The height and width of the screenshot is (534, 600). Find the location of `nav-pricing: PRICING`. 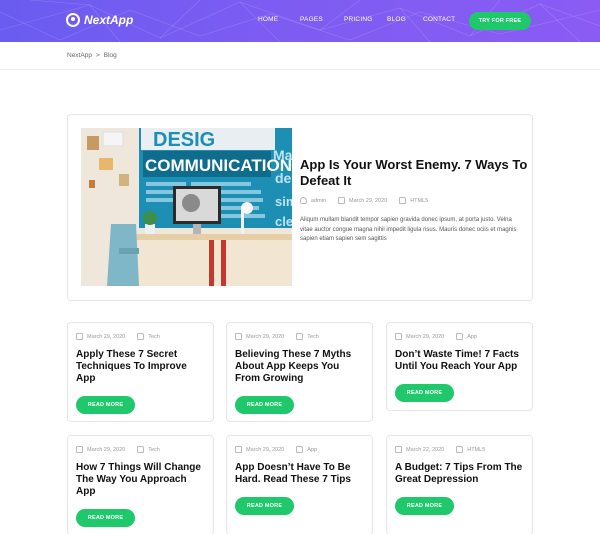

nav-pricing: PRICING is located at coordinates (358, 19).